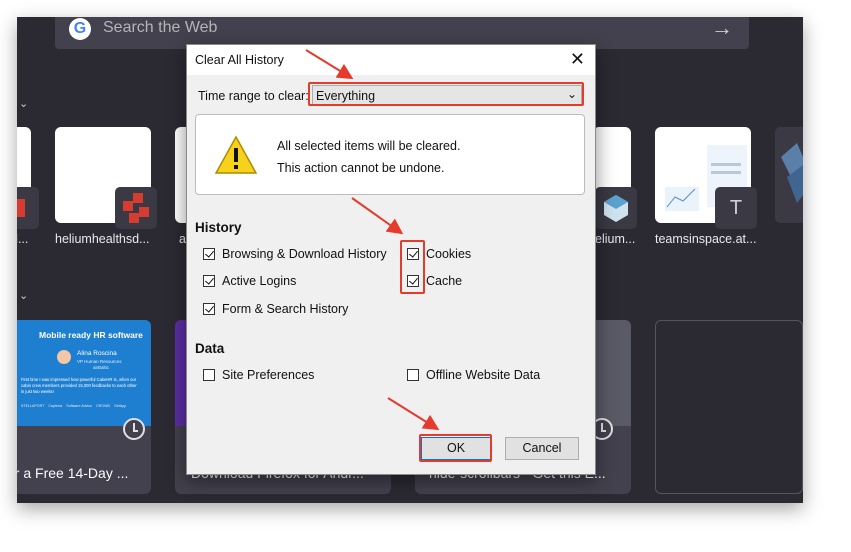 The image size is (851, 552). Describe the element at coordinates (372, 240) in the screenshot. I see `annotation-arrows` at that location.